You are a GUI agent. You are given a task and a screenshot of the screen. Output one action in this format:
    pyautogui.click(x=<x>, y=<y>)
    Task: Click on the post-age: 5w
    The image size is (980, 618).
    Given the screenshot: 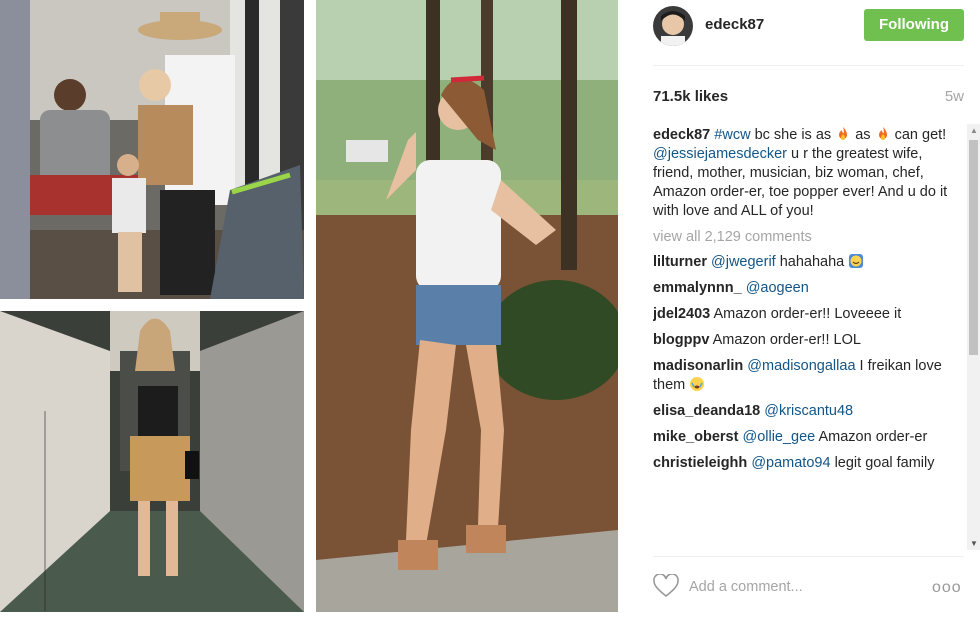 What is the action you would take?
    pyautogui.click(x=954, y=96)
    